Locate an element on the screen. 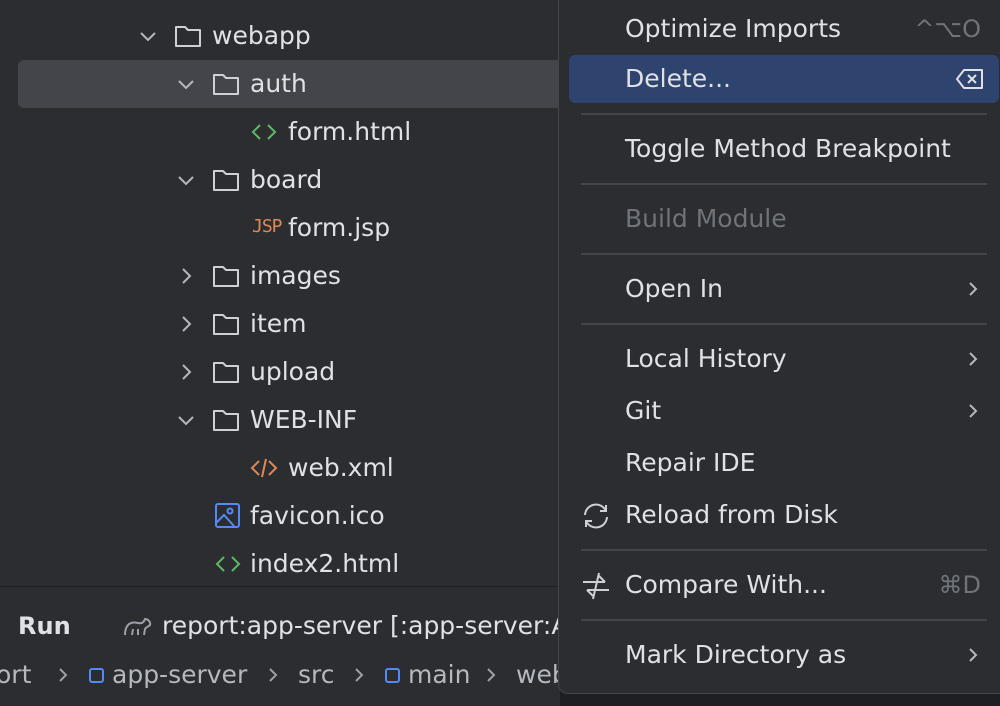 Image resolution: width=1000 pixels, height=706 pixels. menu-item-label: Open In is located at coordinates (674, 288).